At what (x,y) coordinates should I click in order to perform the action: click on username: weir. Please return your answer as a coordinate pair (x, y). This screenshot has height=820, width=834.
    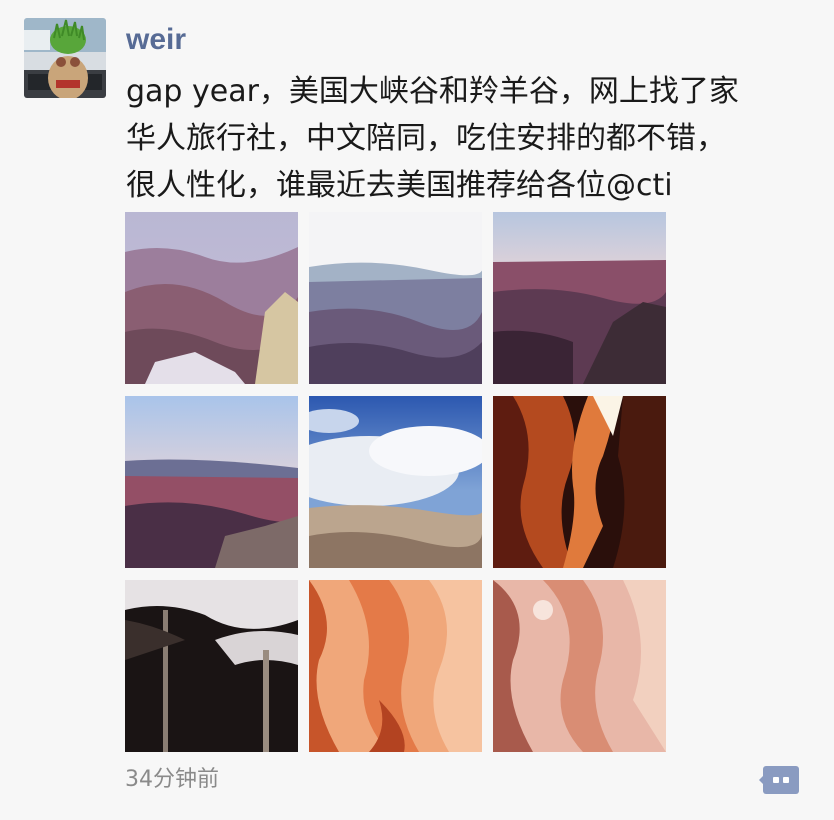
    Looking at the image, I should click on (156, 40).